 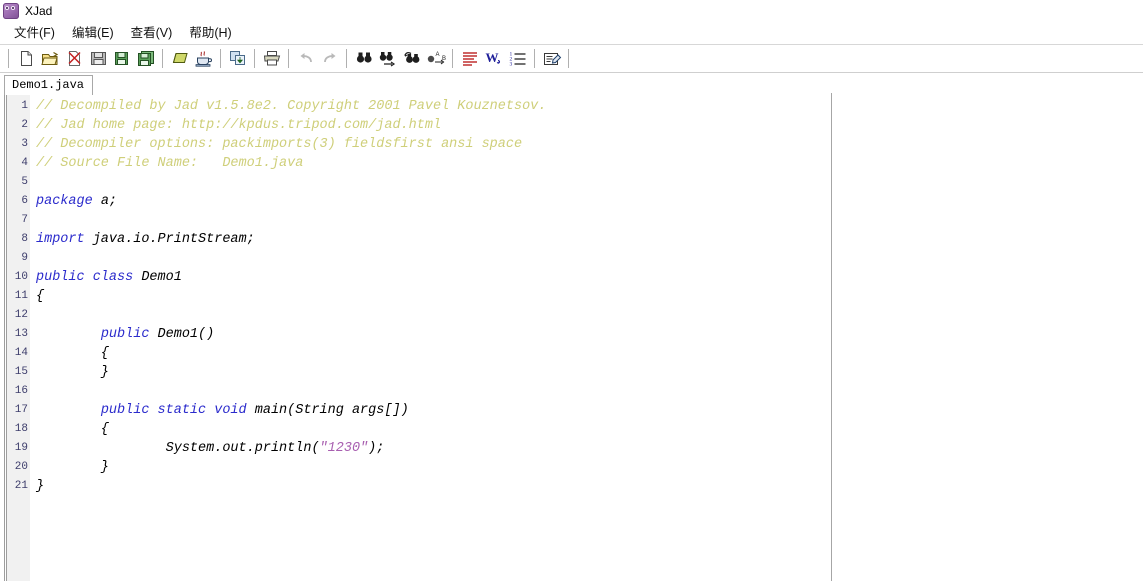 I want to click on line-number: 1, so click(x=24, y=106).